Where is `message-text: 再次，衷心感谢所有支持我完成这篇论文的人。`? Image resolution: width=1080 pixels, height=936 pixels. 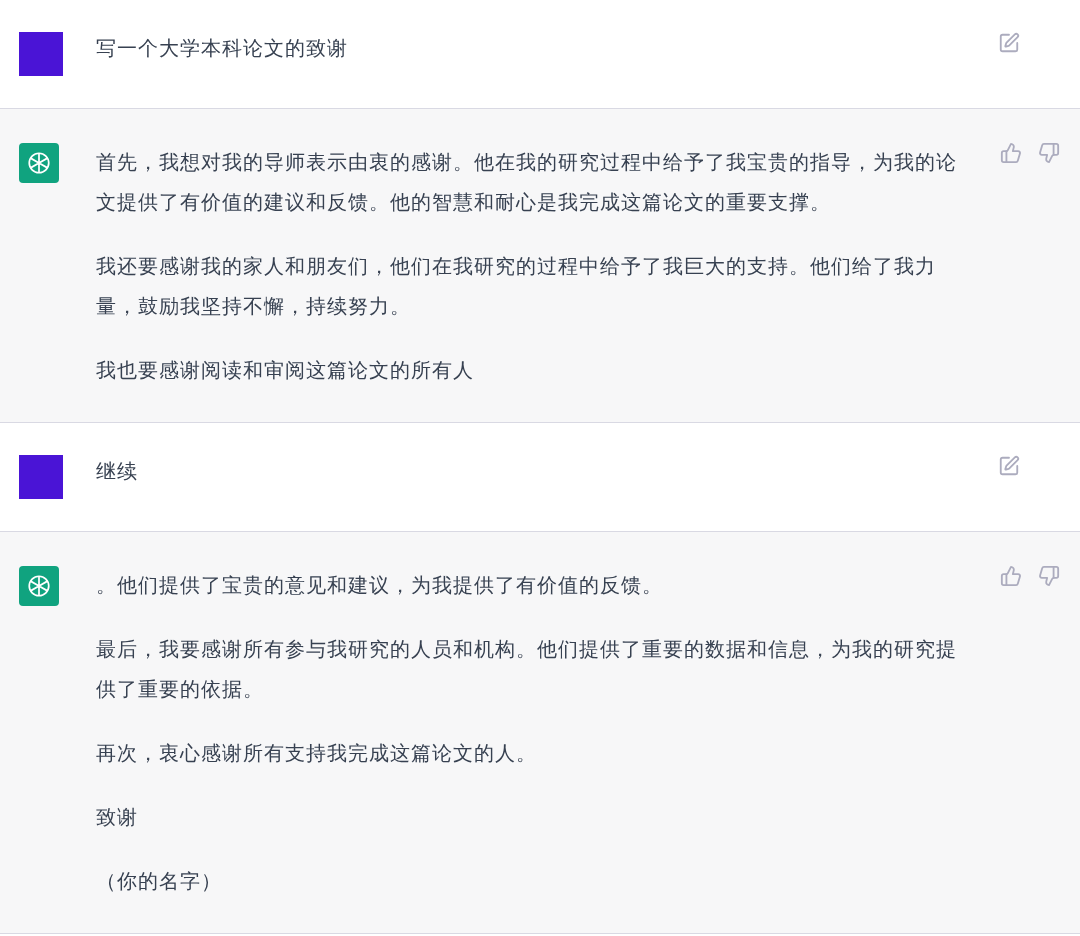
message-text: 再次，衷心感谢所有支持我完成这篇论文的人。 is located at coordinates (317, 753).